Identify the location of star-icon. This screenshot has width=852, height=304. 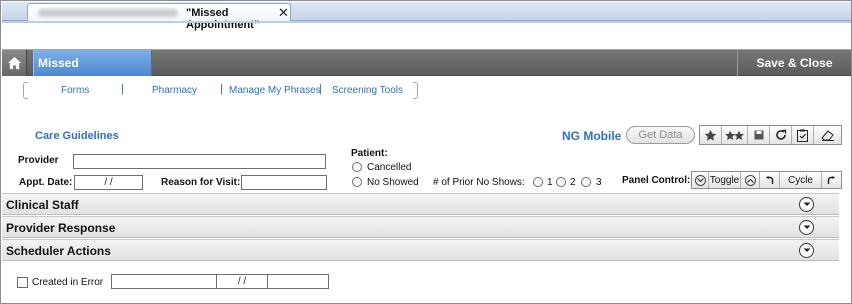
(711, 135).